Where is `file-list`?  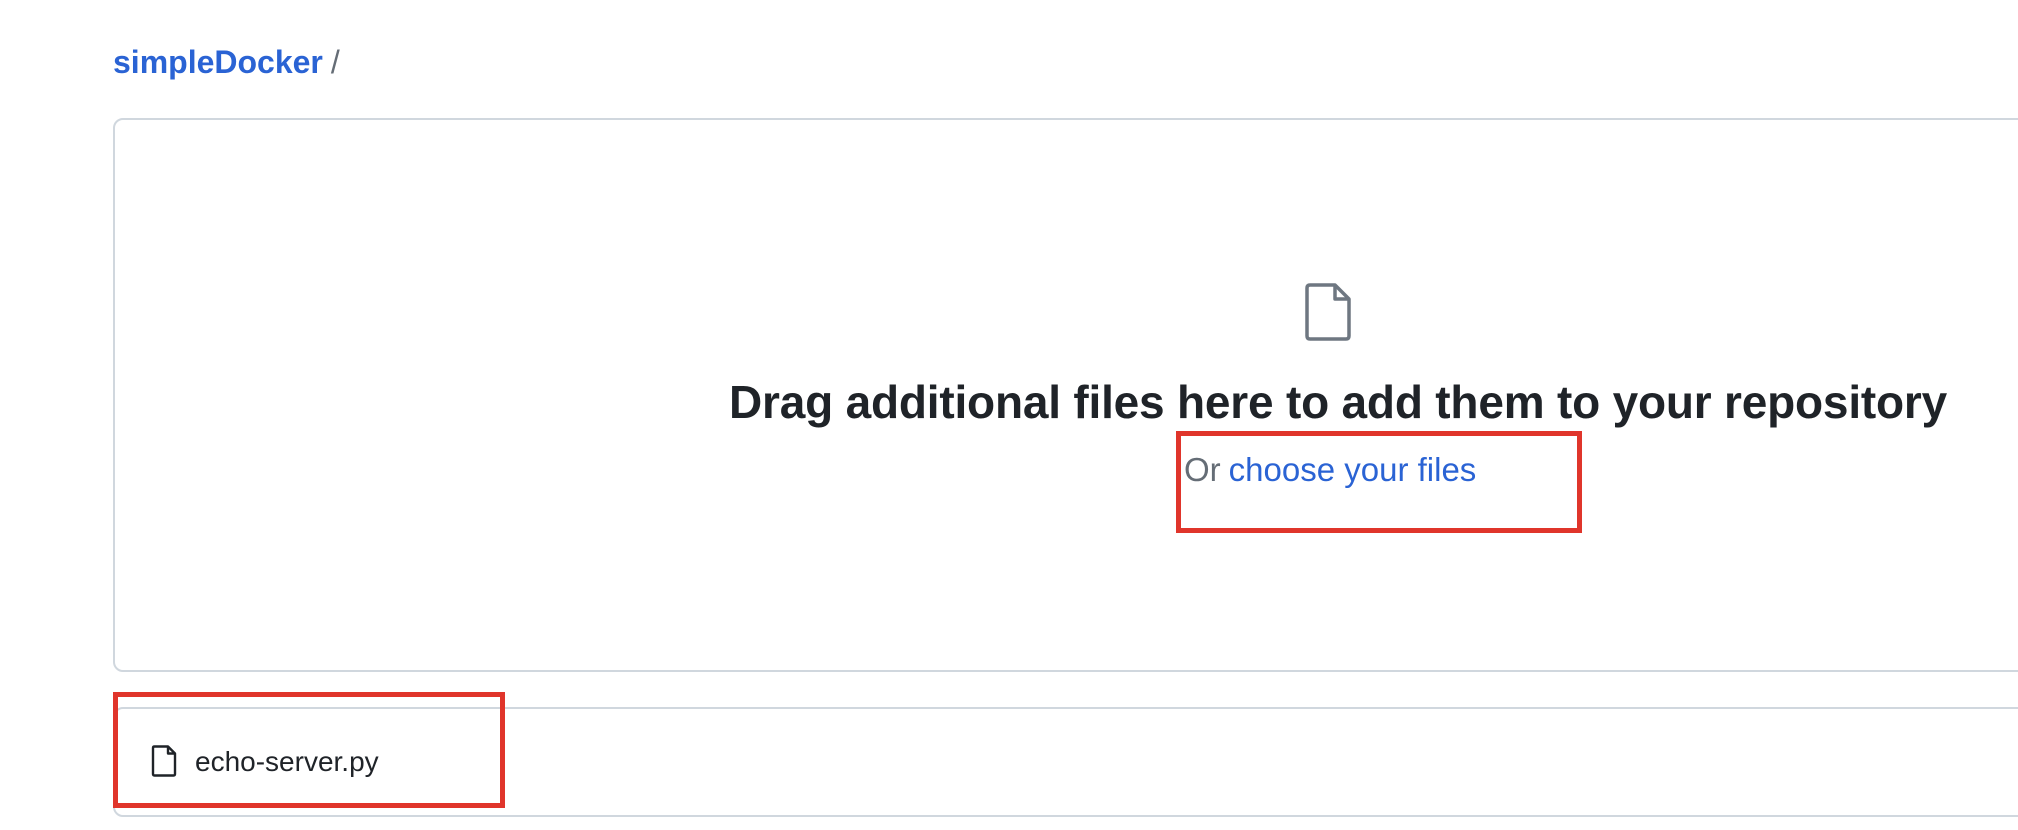 file-list is located at coordinates (1065, 762).